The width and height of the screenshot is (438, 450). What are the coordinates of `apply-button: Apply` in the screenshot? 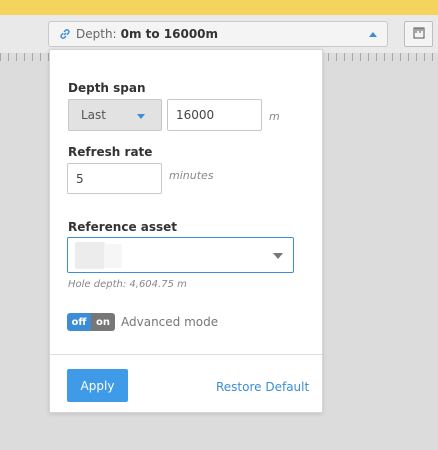 It's located at (97, 385).